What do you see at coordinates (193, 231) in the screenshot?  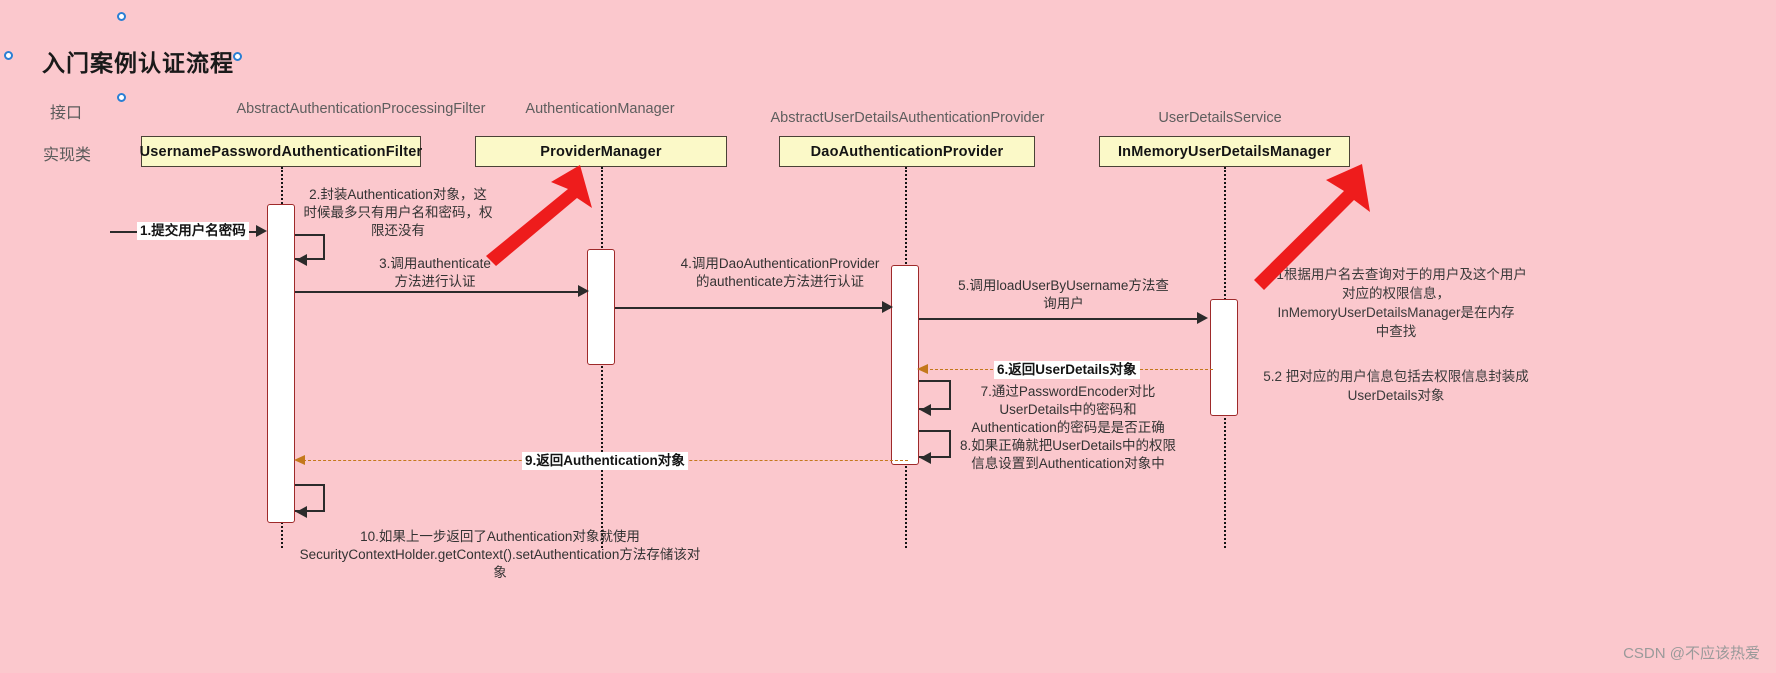 I see `message-label-1: 1.提交用户名密码` at bounding box center [193, 231].